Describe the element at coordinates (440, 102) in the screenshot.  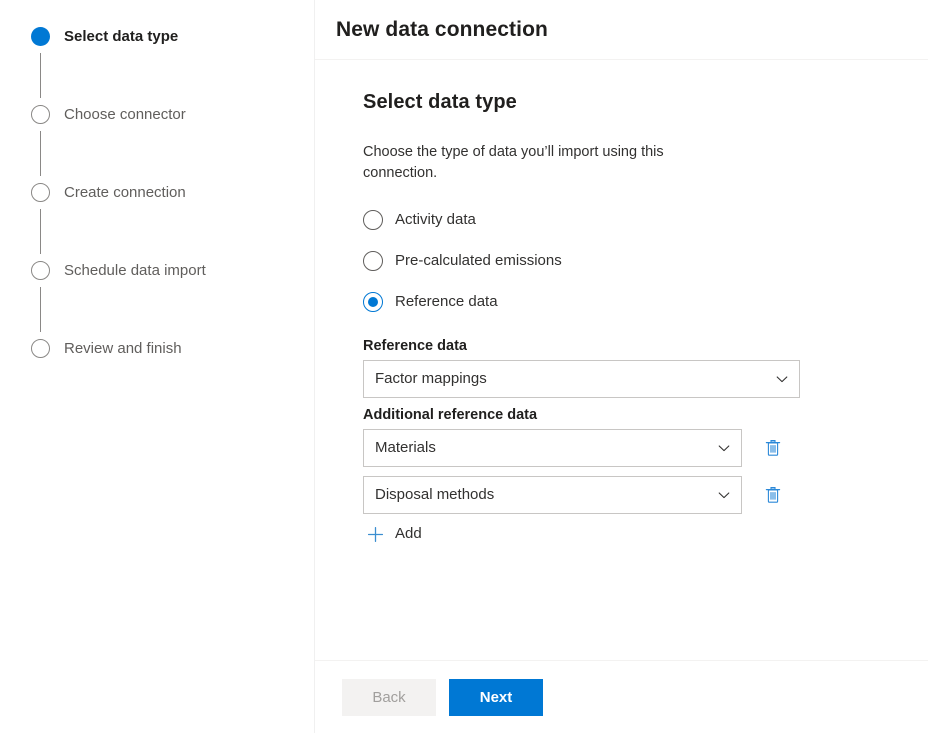
I see `section-heading: Select data type` at that location.